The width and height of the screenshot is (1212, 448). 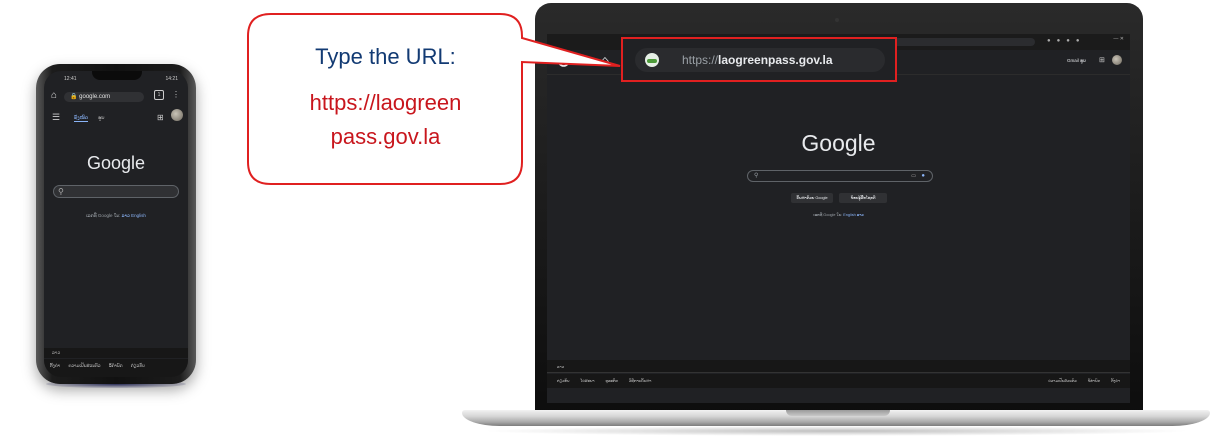 What do you see at coordinates (385, 102) in the screenshot?
I see `callout-url-line1: https://laogreen` at bounding box center [385, 102].